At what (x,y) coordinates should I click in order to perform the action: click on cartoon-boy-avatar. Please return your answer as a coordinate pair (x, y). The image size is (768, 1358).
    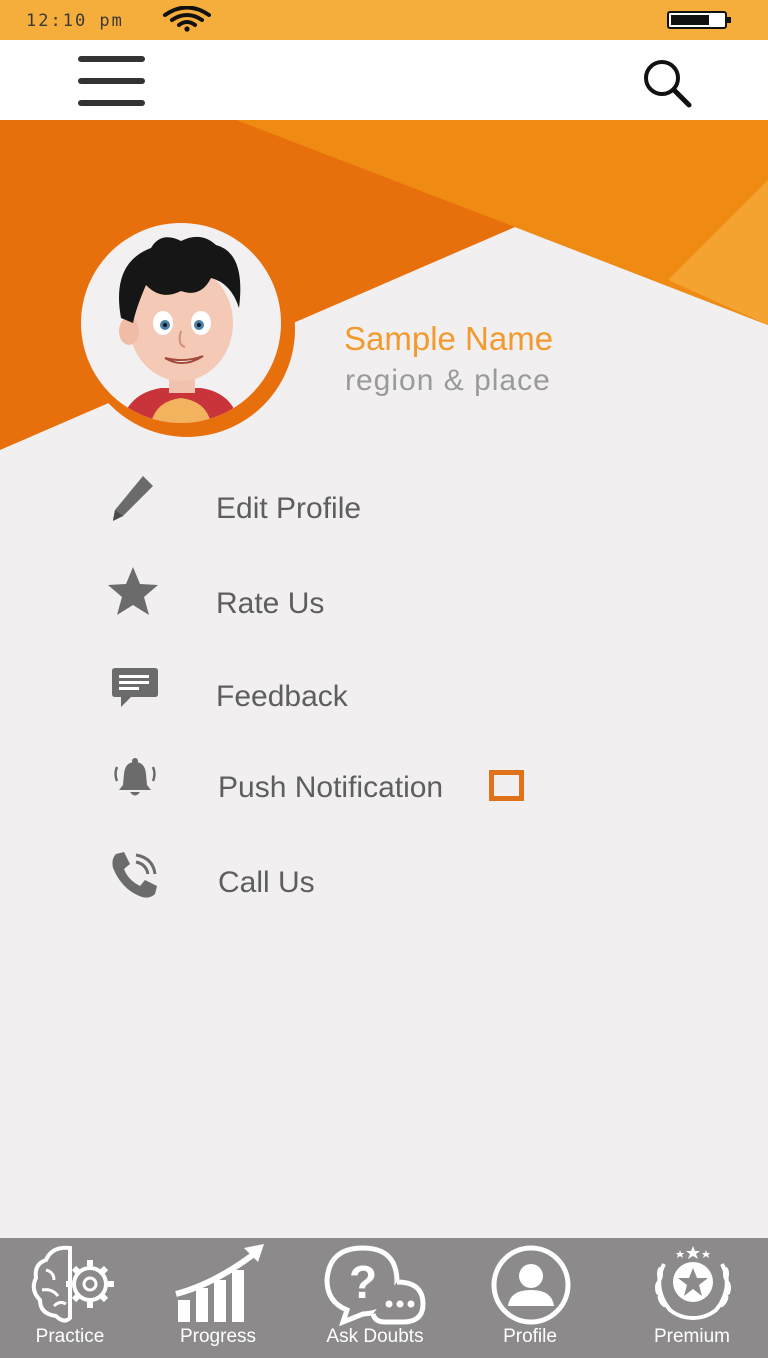
    Looking at the image, I should click on (180, 329).